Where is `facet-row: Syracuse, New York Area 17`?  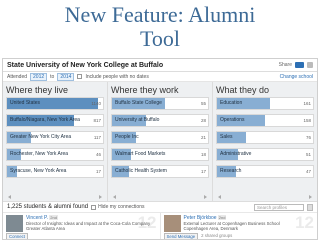 facet-row: Syracuse, New York Area 17 is located at coordinates (55, 171).